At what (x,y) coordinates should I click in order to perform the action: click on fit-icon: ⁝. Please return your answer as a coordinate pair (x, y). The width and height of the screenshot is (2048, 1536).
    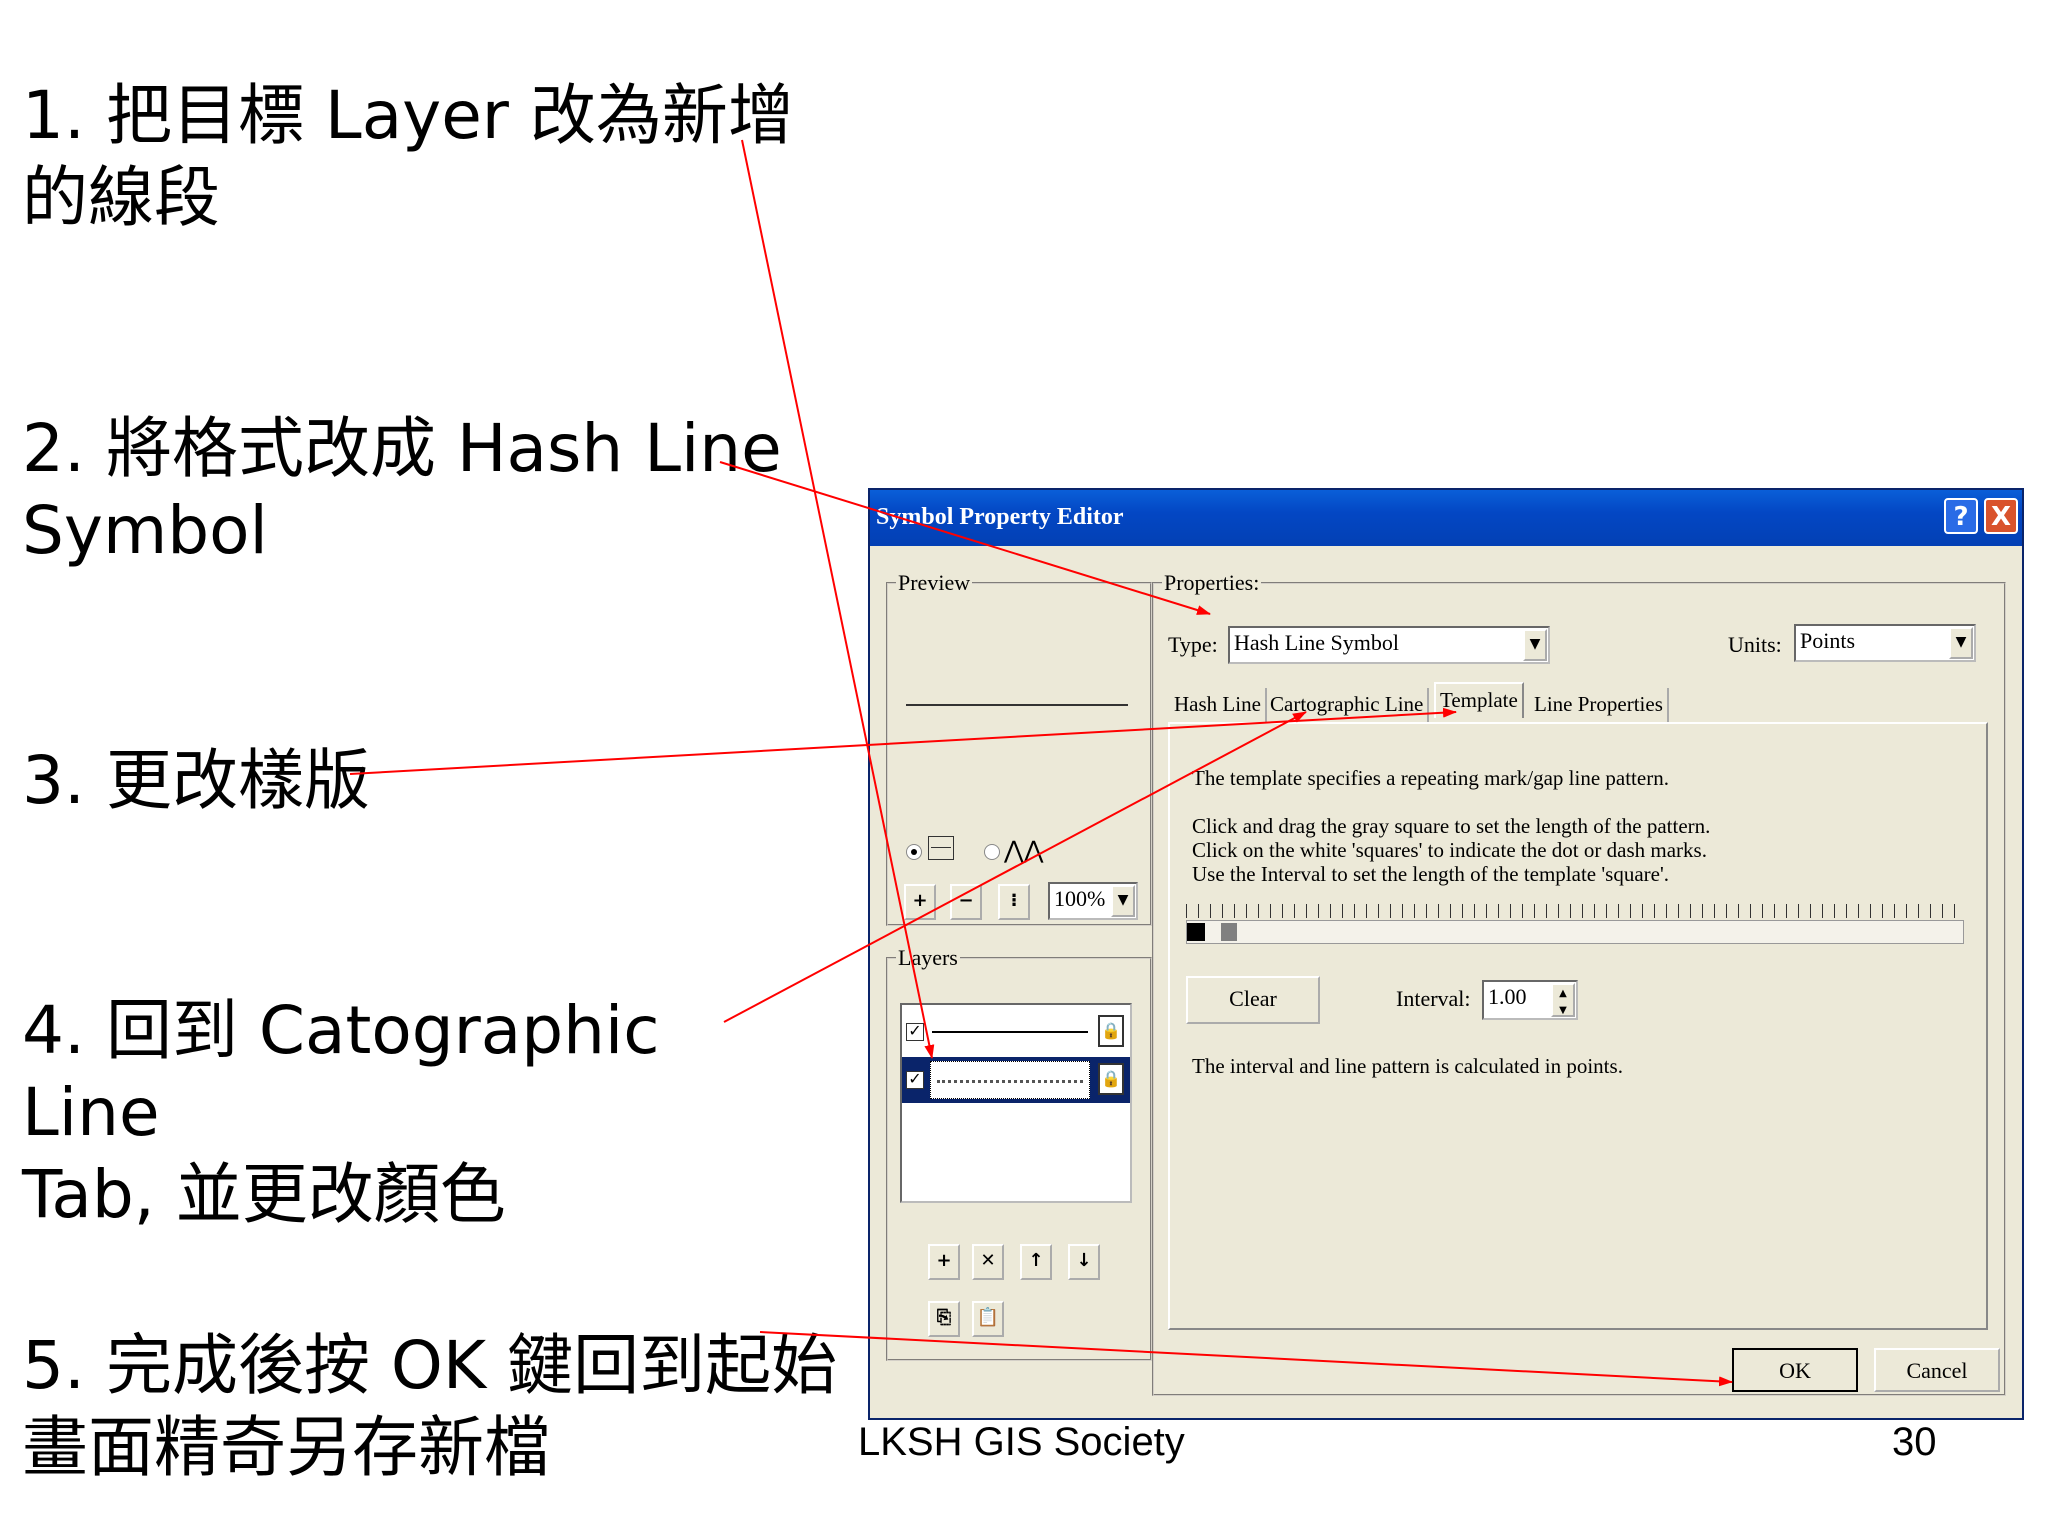
    Looking at the image, I should click on (1014, 902).